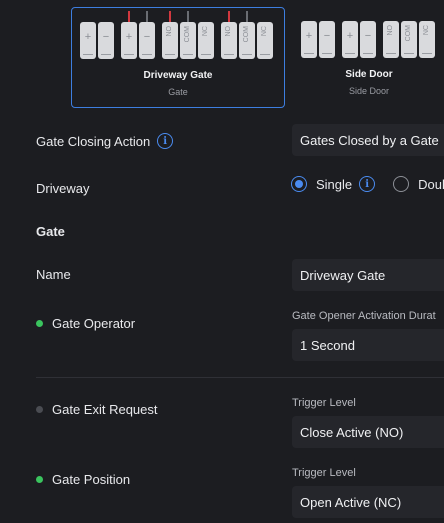 Image resolution: width=444 pixels, height=523 pixels. Describe the element at coordinates (364, 316) in the screenshot. I see `activation-duration-label: Gate Opener Activation Durat` at that location.